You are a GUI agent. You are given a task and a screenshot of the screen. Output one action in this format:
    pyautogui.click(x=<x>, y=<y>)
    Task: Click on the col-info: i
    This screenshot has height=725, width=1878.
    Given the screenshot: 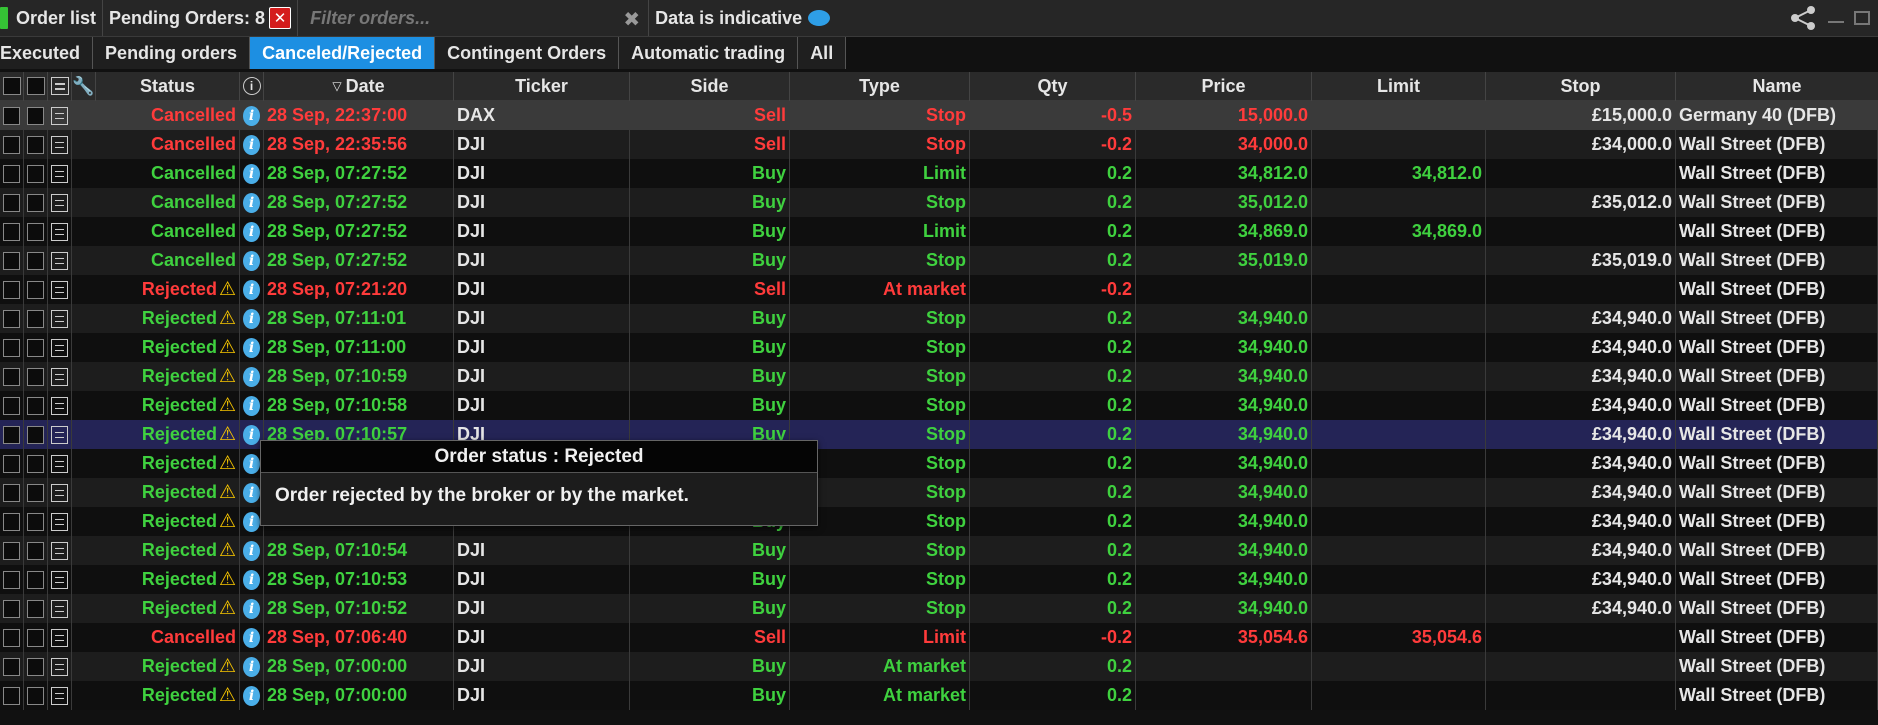 What is the action you would take?
    pyautogui.click(x=252, y=86)
    